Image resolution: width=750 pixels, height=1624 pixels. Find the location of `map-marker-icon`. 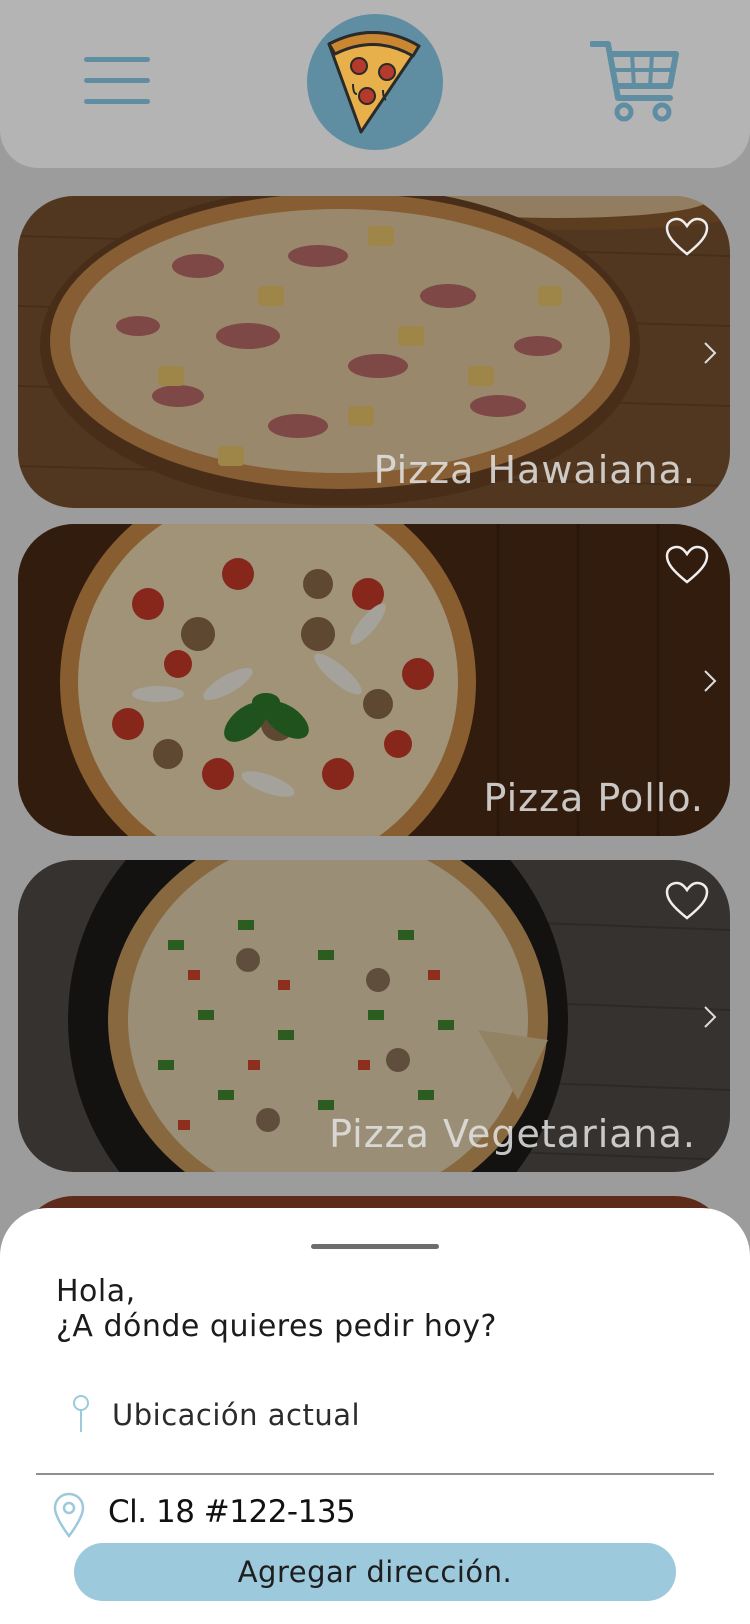

map-marker-icon is located at coordinates (69, 1515).